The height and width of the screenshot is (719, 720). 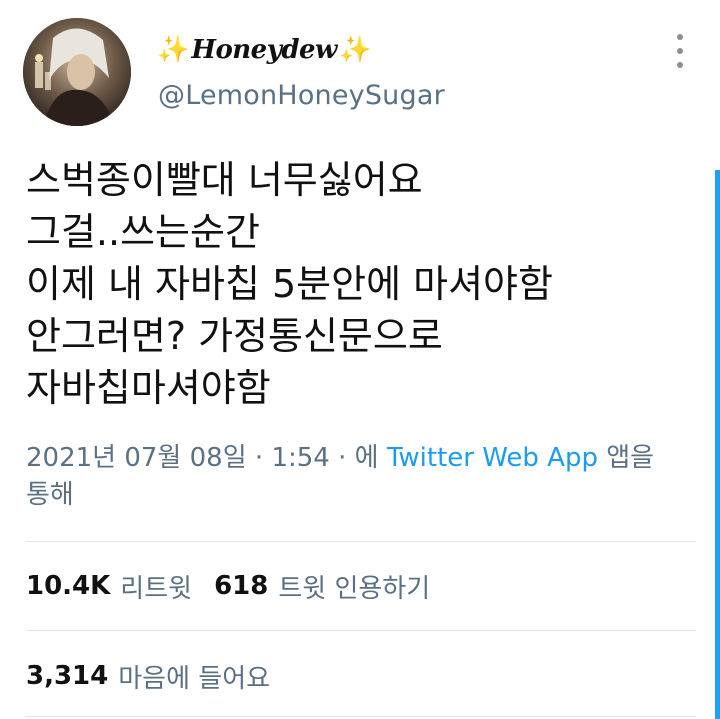 What do you see at coordinates (370, 458) in the screenshot?
I see `meta-prefix: 에` at bounding box center [370, 458].